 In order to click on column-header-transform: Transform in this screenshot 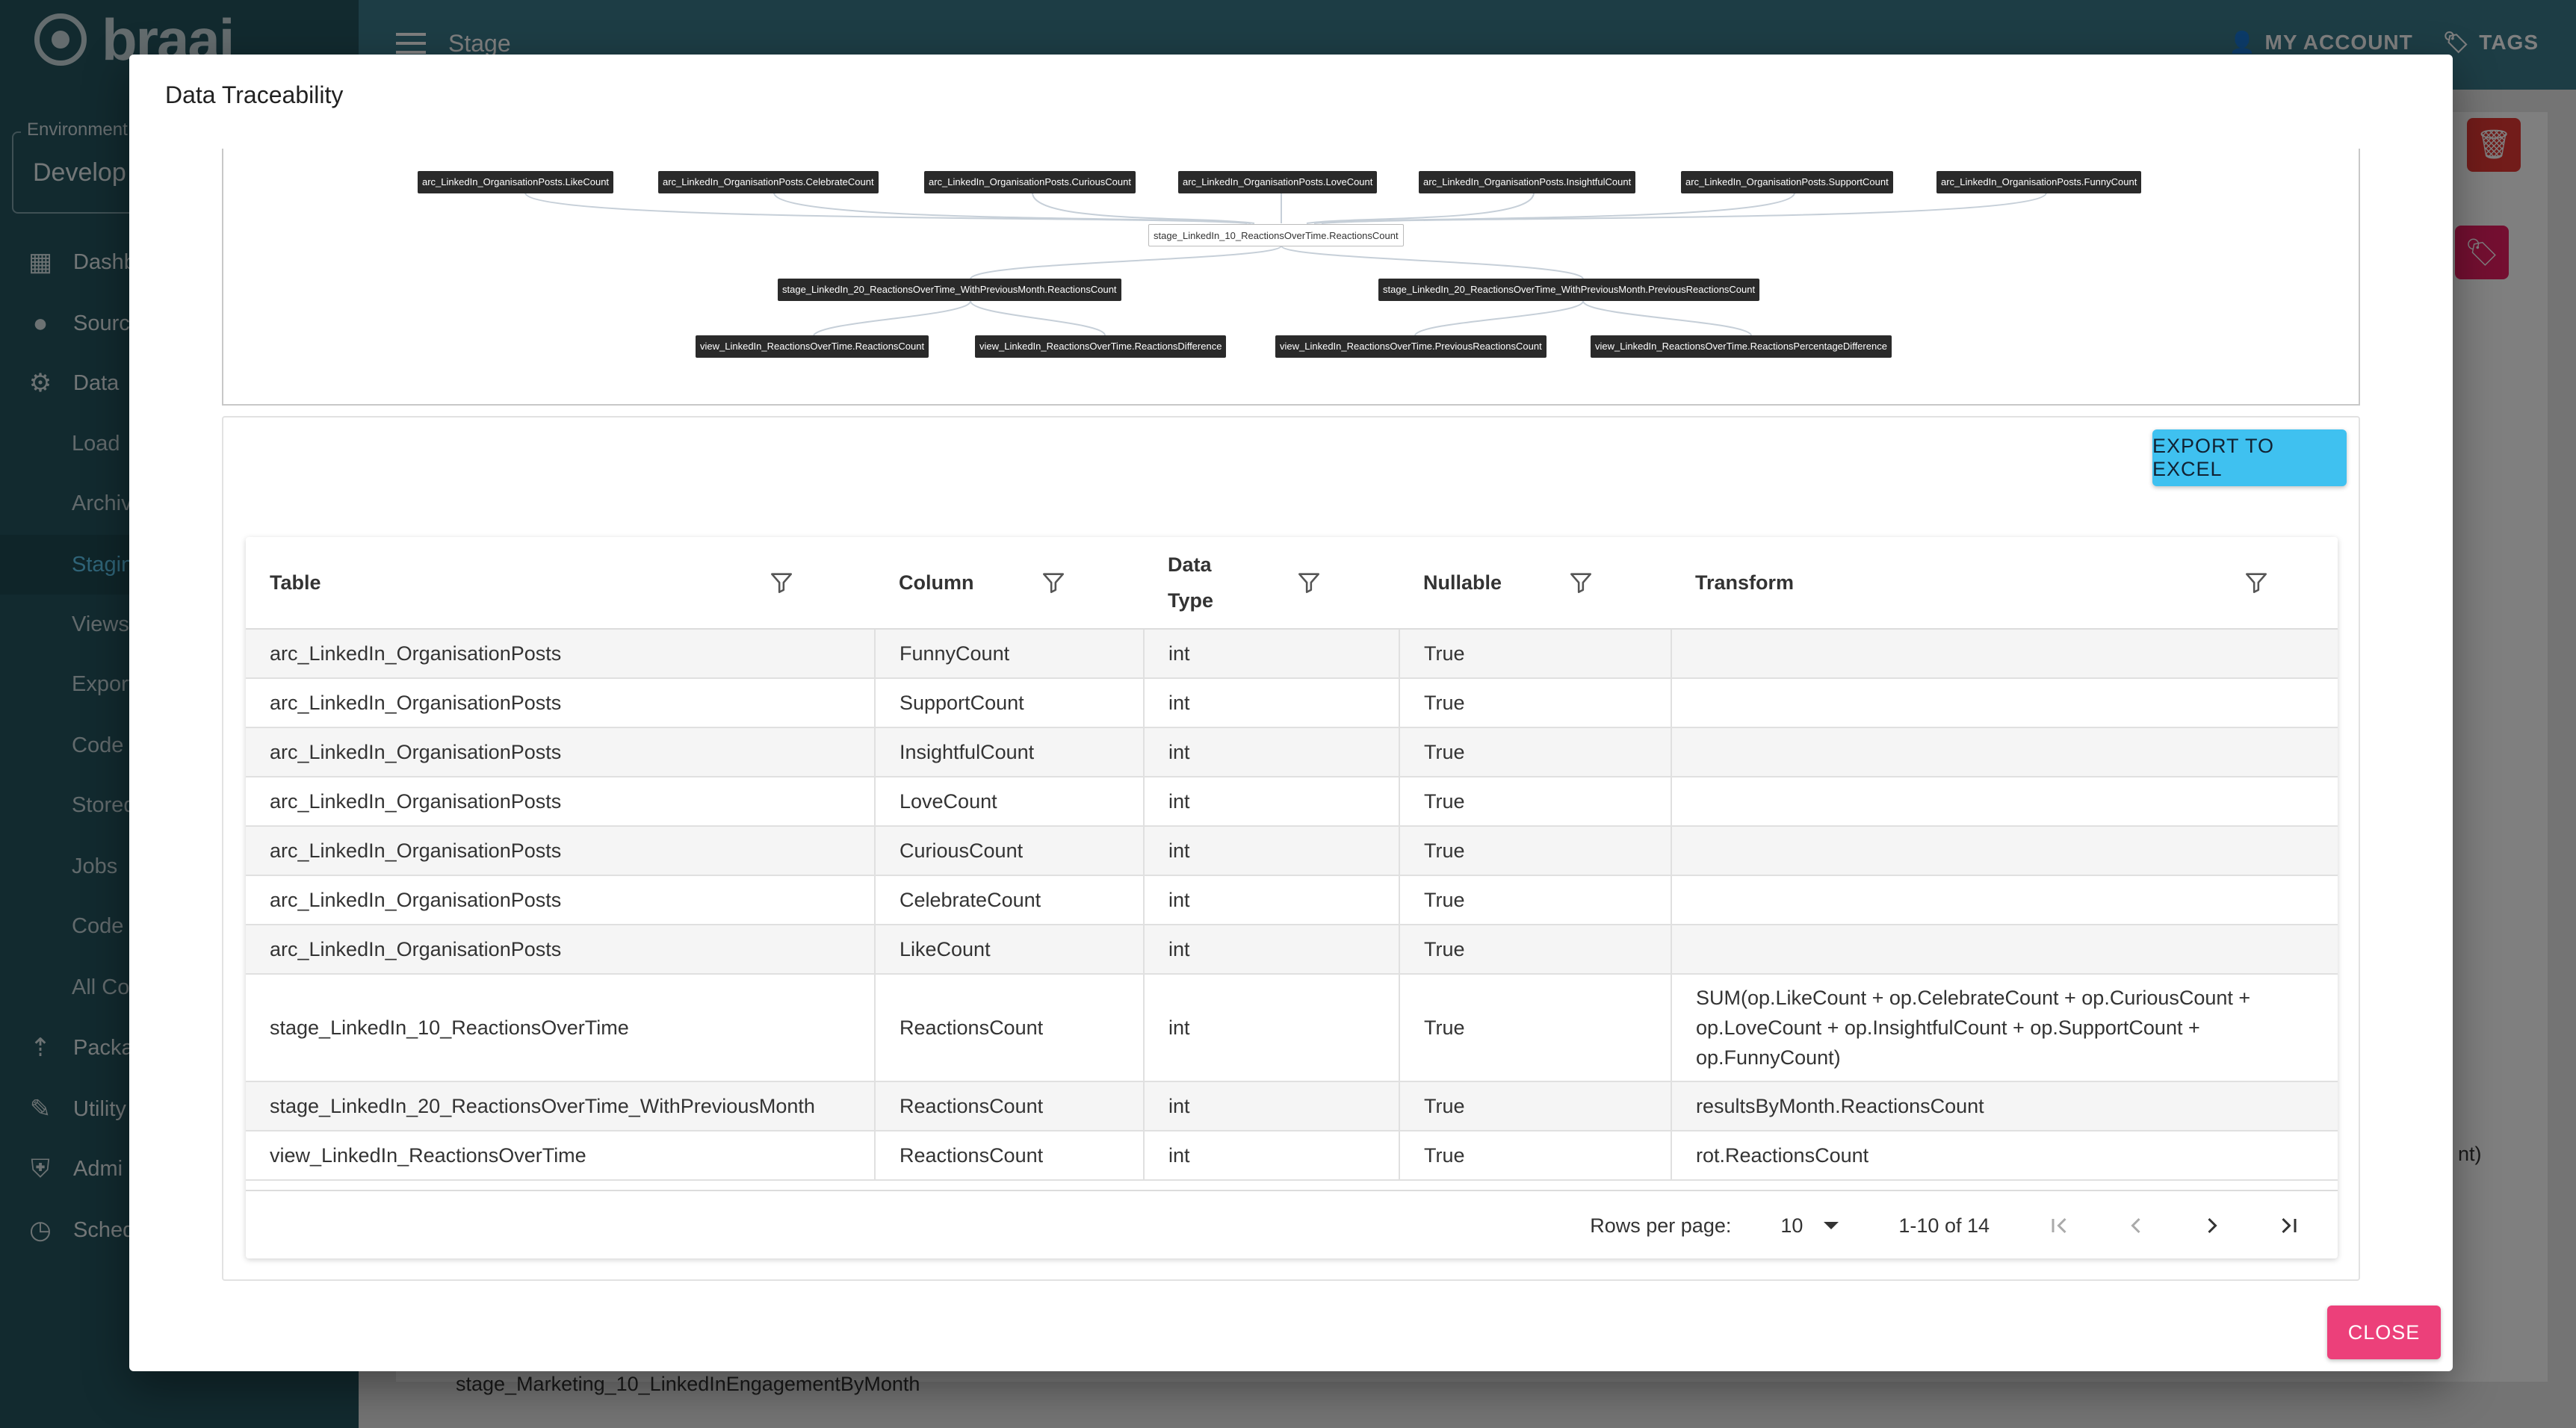, I will do `click(2004, 583)`.